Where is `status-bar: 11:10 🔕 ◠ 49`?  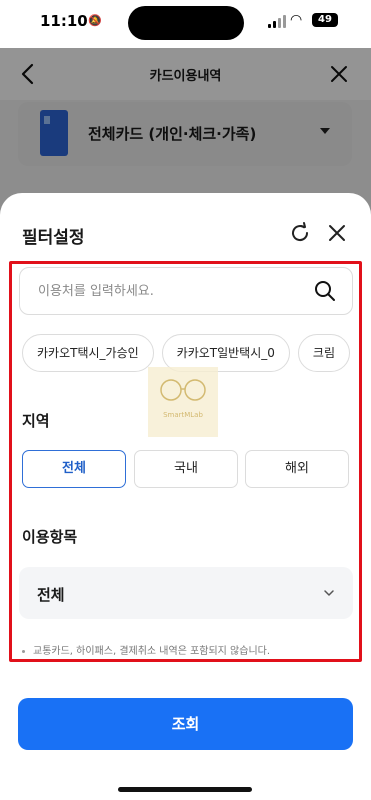
status-bar: 11:10 🔕 ◠ 49 is located at coordinates (185, 24).